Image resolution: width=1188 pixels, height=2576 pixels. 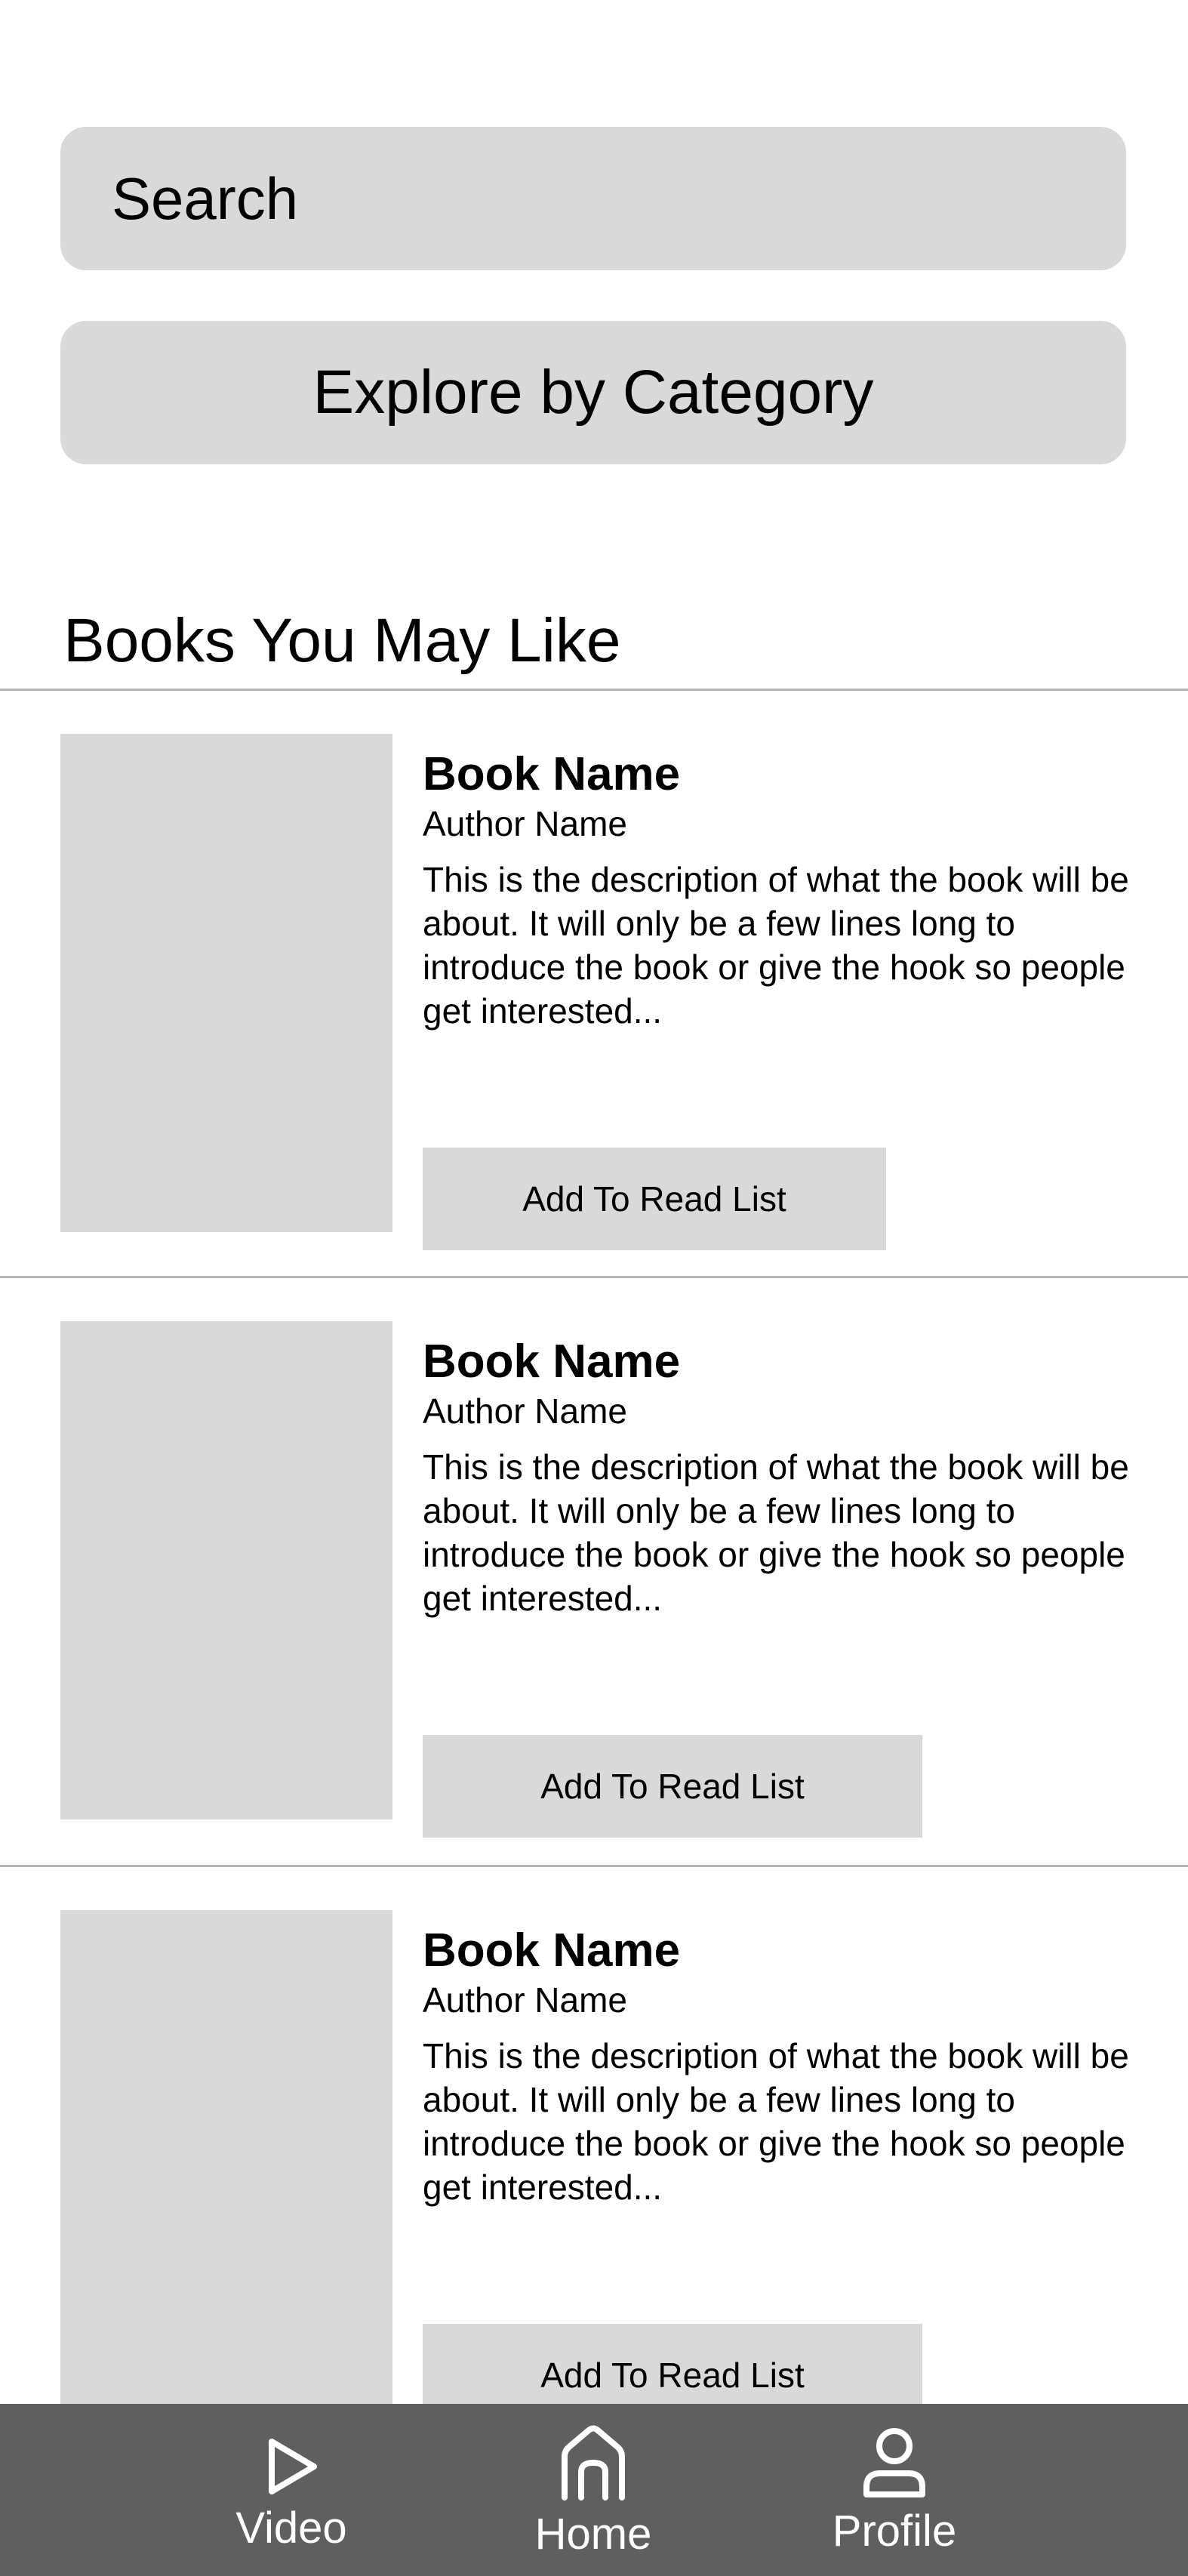 I want to click on nav-item-home: Home, so click(x=593, y=2490).